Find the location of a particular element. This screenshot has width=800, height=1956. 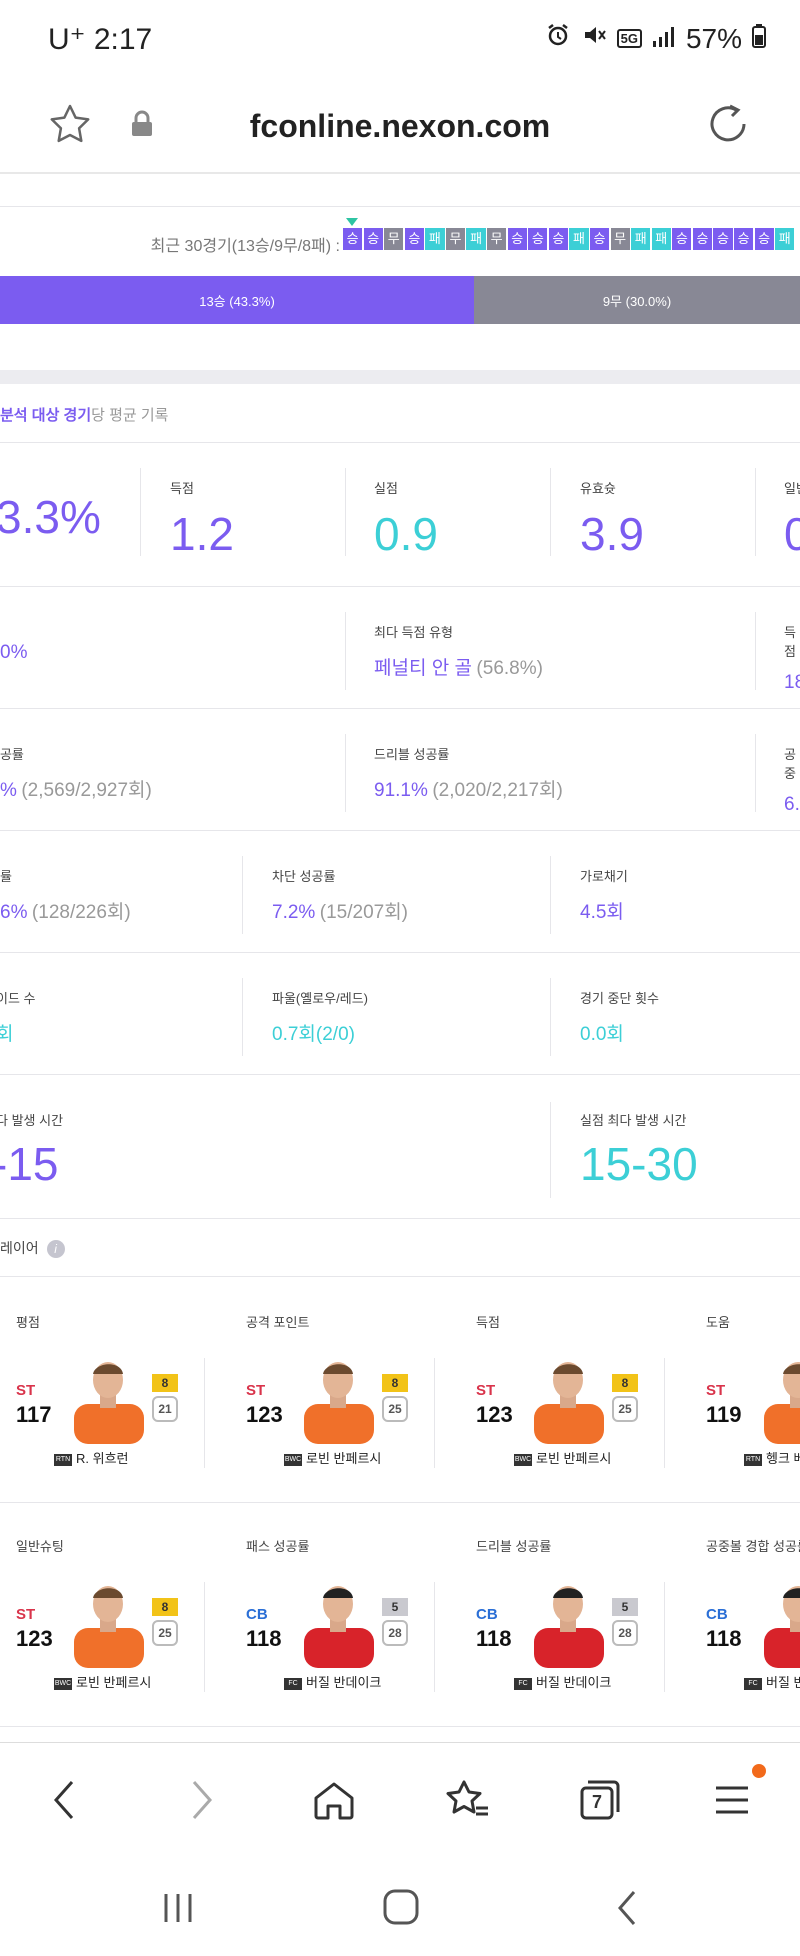

browser-address-bar: fconline.nexon.com is located at coordinates (400, 127).